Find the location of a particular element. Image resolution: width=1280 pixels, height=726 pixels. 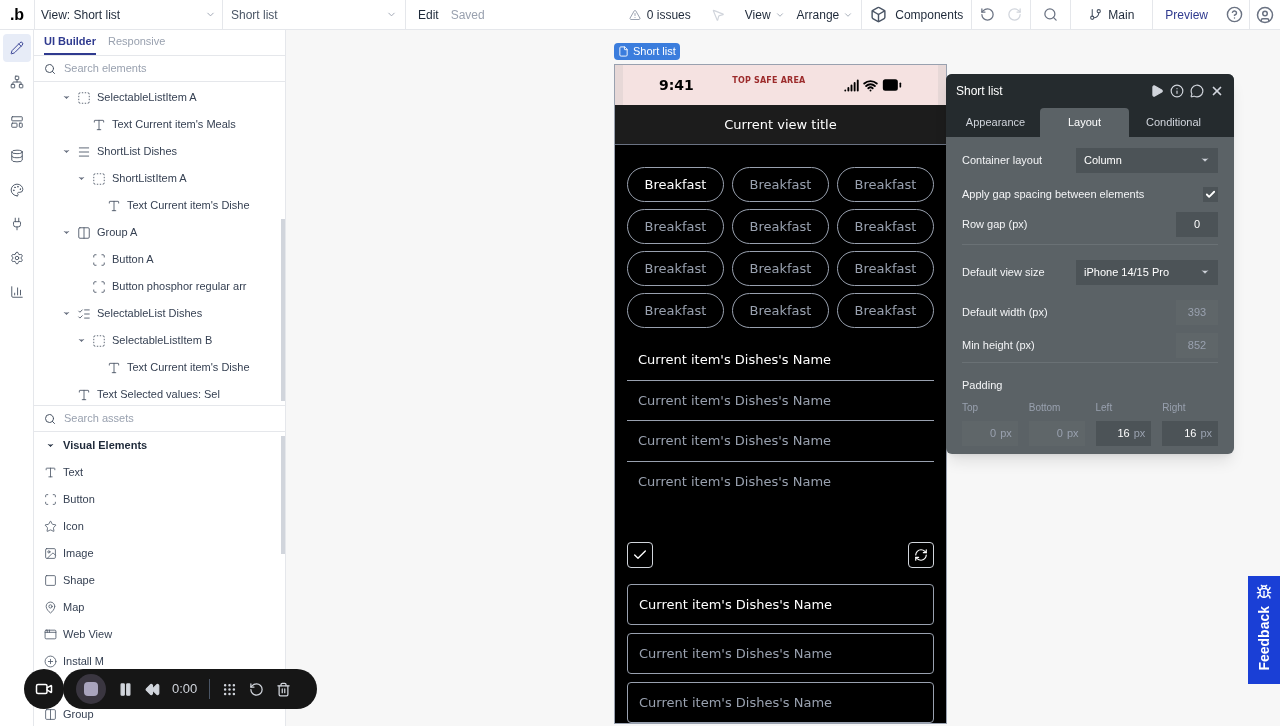

panel-tab: UI Builder is located at coordinates (70, 43).